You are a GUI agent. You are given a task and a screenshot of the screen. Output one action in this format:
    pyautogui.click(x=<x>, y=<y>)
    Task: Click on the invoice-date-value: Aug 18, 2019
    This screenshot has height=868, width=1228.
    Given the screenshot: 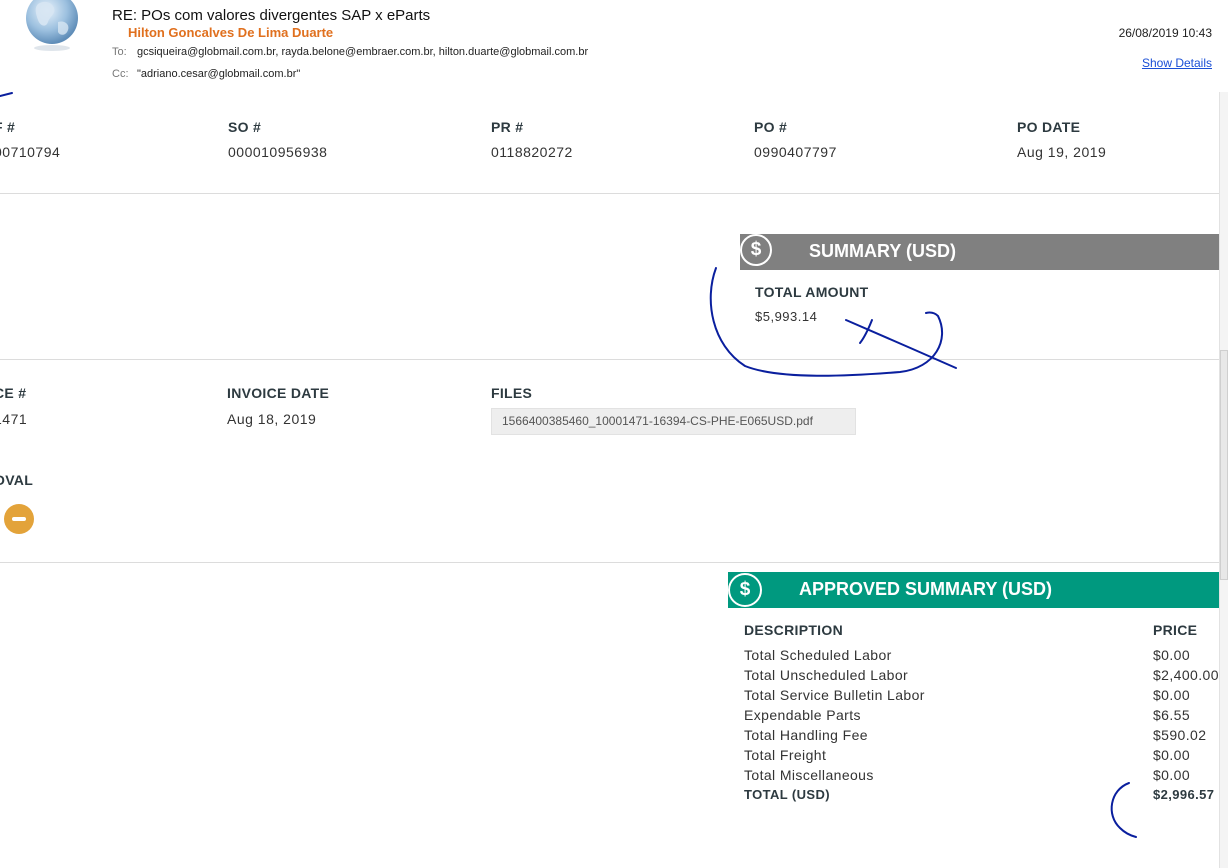 What is the action you would take?
    pyautogui.click(x=272, y=419)
    